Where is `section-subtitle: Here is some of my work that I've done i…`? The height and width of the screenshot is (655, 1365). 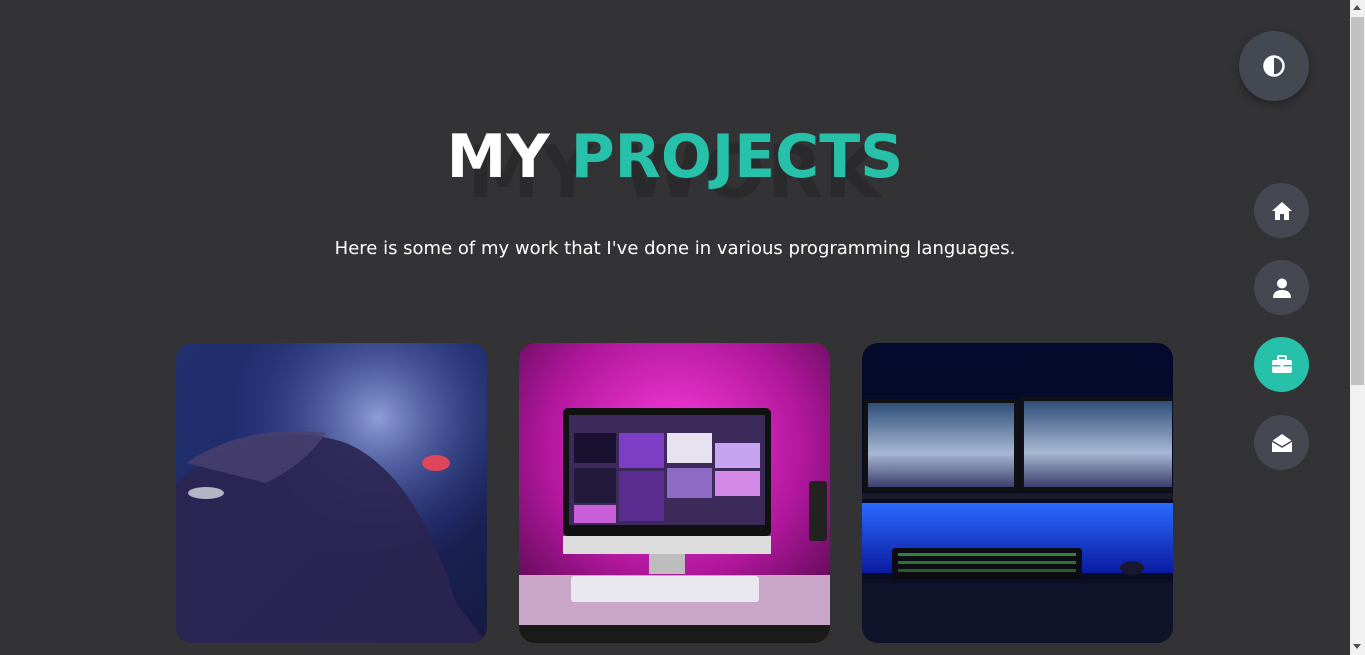 section-subtitle: Here is some of my work that I've done i… is located at coordinates (675, 248).